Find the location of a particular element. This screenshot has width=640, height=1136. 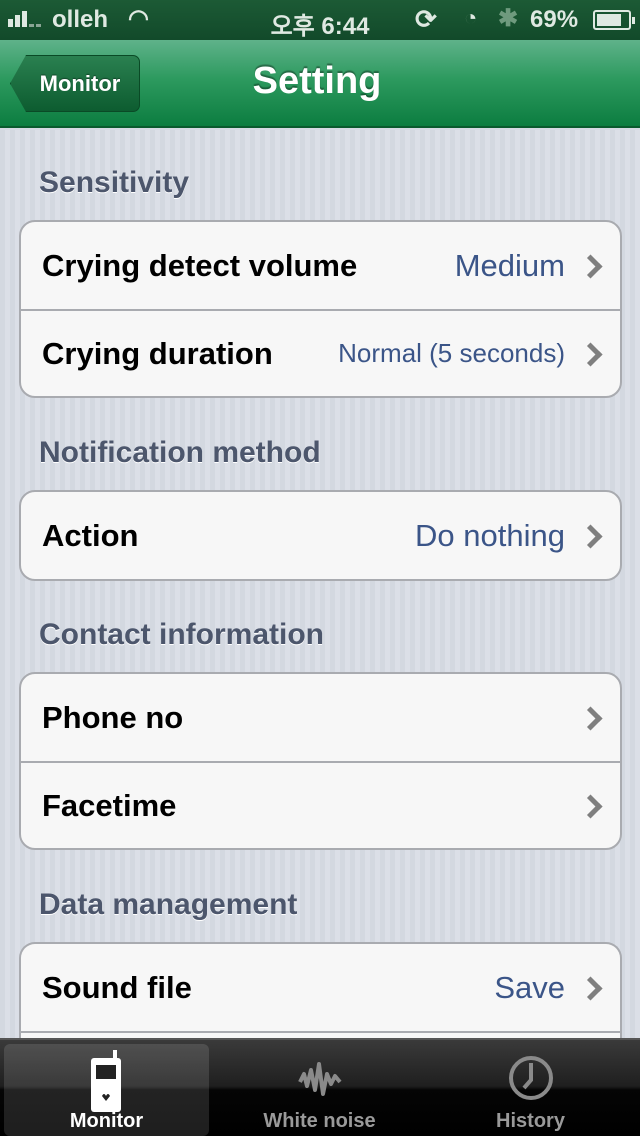

alarm-icon: ◔ is located at coordinates (471, 17).